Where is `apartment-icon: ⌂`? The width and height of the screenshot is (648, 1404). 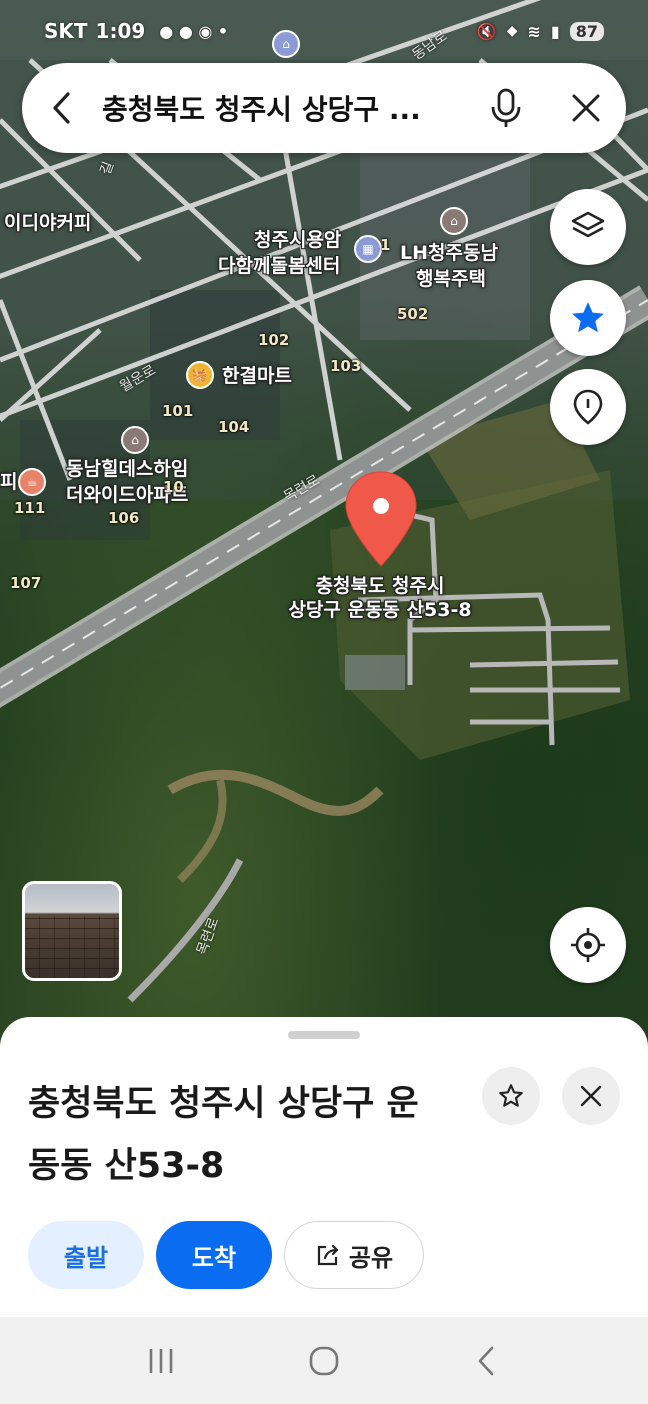 apartment-icon: ⌂ is located at coordinates (135, 440).